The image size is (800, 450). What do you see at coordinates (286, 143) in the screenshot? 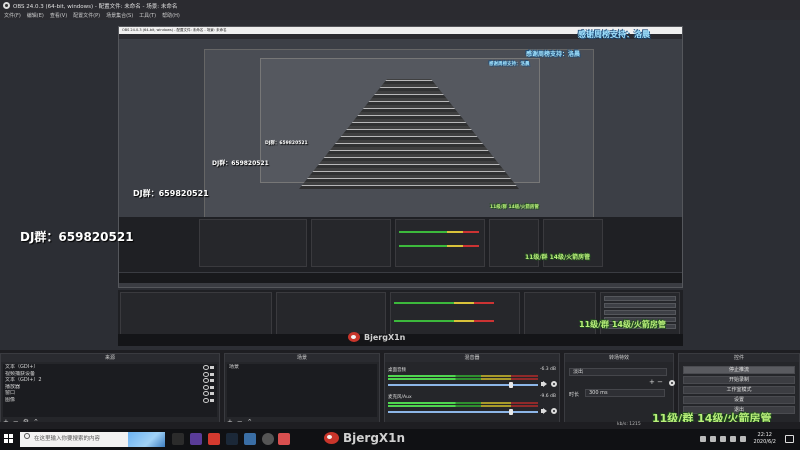
I see `dj-group-text-level4: DJ群：659820521` at bounding box center [286, 143].